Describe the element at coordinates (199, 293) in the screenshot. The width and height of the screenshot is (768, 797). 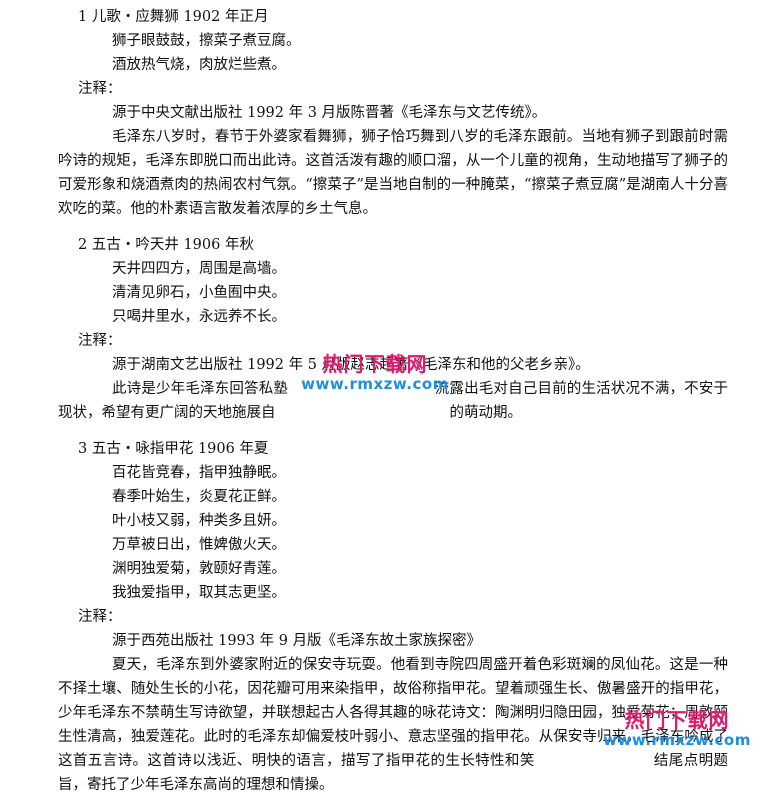
I see `poem-line: 清清见卵石，小鱼囿中央。` at that location.